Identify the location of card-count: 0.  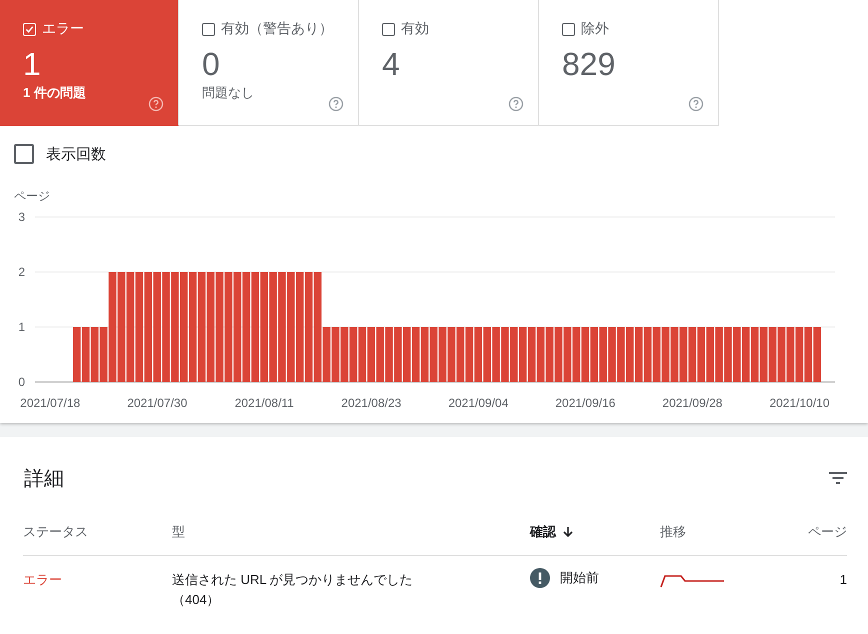
(211, 64).